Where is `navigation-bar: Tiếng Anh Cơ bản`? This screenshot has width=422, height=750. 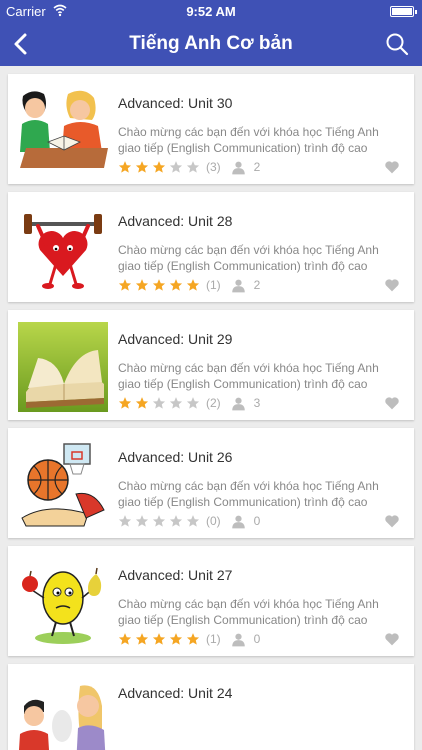
navigation-bar: Tiếng Anh Cơ bản is located at coordinates (211, 44).